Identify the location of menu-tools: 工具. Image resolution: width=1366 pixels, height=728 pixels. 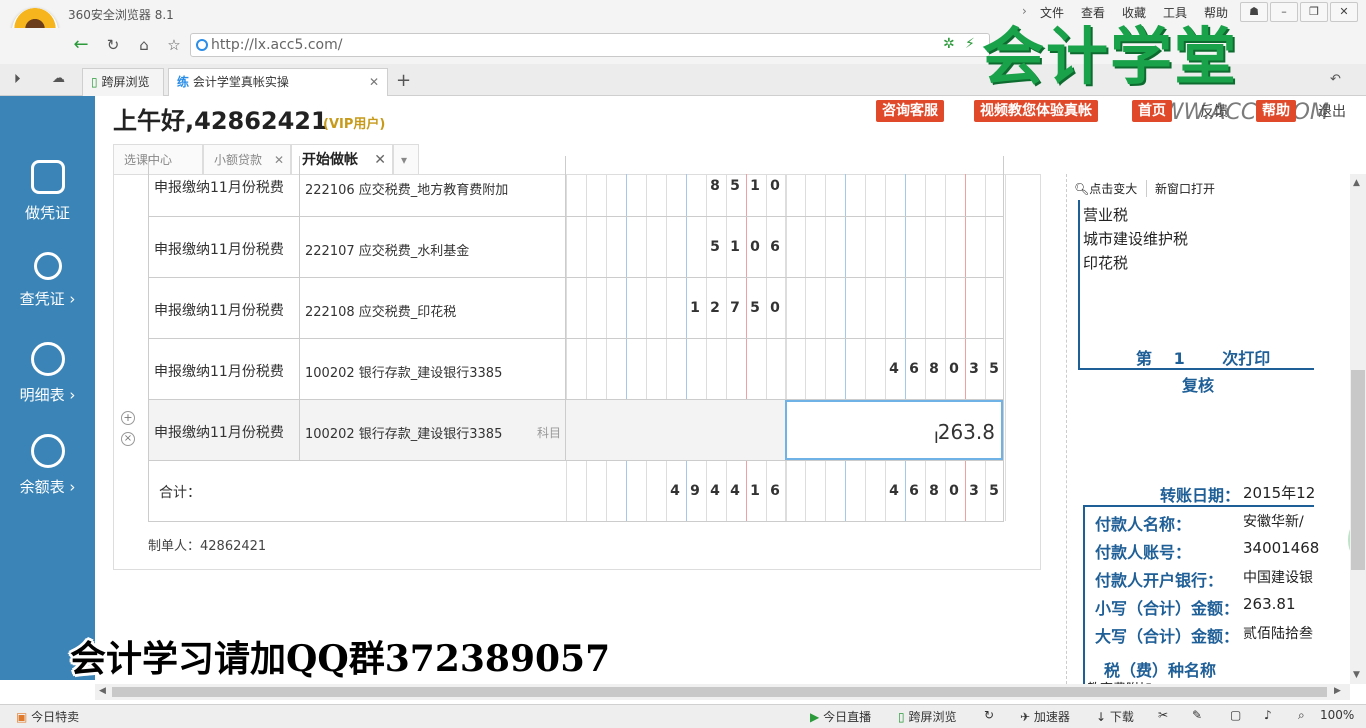
(1175, 12).